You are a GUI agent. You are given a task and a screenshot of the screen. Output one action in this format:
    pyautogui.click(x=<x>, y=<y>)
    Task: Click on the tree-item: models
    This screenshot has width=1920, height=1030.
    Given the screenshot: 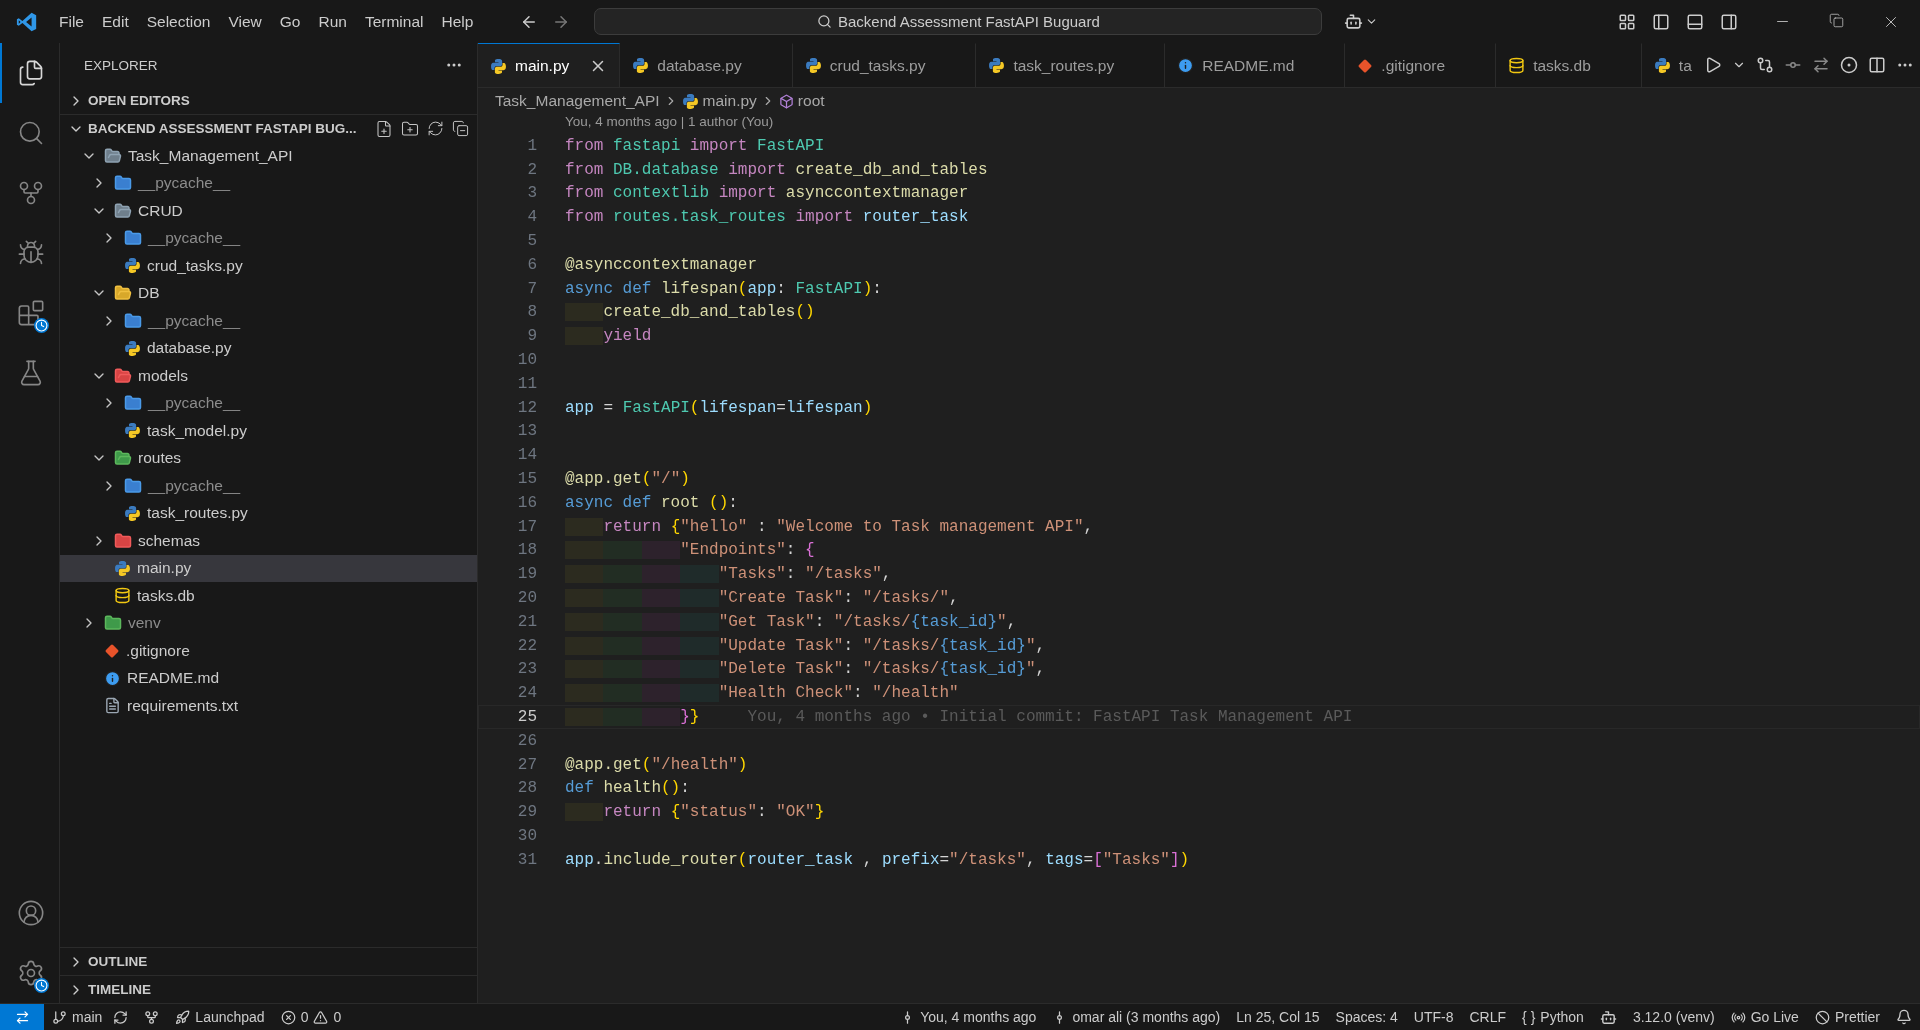 What is the action you would take?
    pyautogui.click(x=268, y=376)
    